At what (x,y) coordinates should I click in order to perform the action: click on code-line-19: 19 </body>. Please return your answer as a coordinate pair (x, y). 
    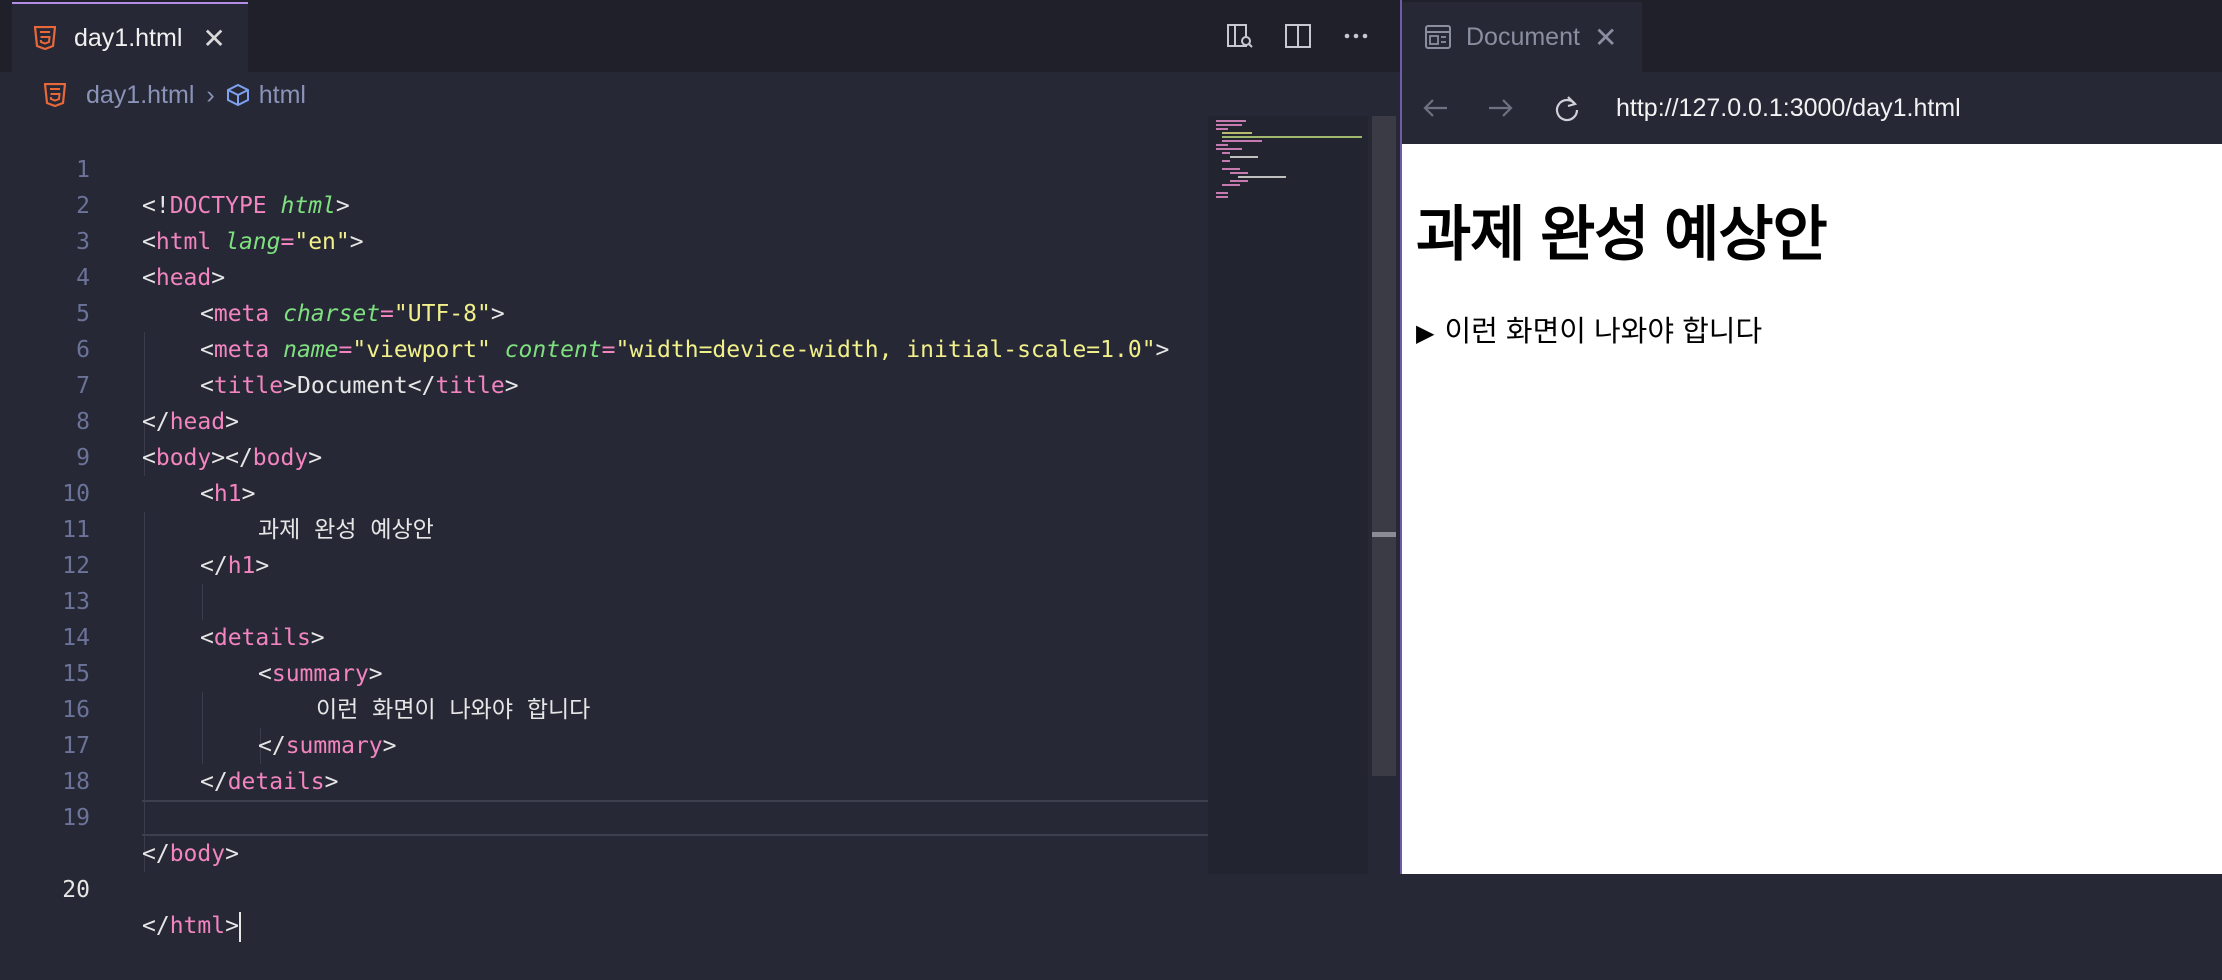
    Looking at the image, I should click on (604, 815).